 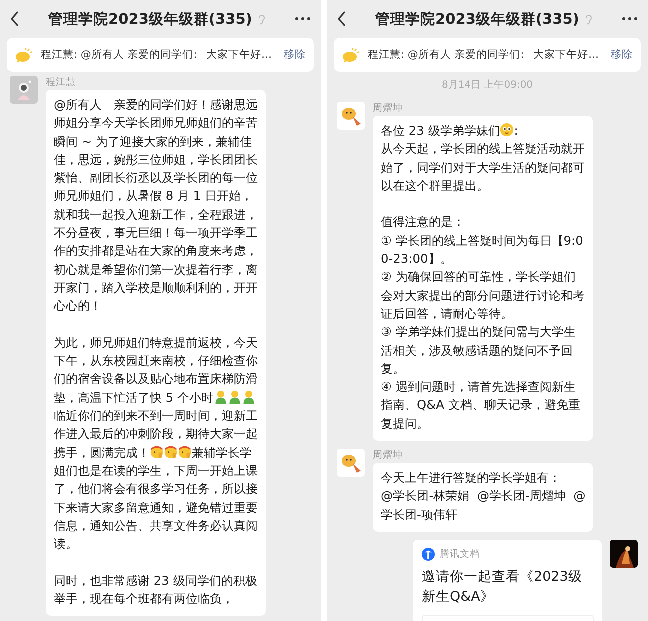 I want to click on message-text: @所有人 亲爱的同学们好！感谢思远师姐分享今天学长团师兄师姐们的辛苦瞬间 ~ 为了迎接大家的到来，兼辅佳佳，思远，婉彤三位师姐，学长团团长紫怡、副团长衍丞以及学长团的每一位师兄师姐们，从暑假 8 月 1 日开始，就和我一起投入迎新工作，全程跟进，不分昼夜，事无巨细！每一项开学季工作的安排都是站在大家的角度来考虑，初心就是希望你们第一次提着行李，离开家门，踏入学校是顺顺利利的，开开心心的！, so click(x=157, y=206).